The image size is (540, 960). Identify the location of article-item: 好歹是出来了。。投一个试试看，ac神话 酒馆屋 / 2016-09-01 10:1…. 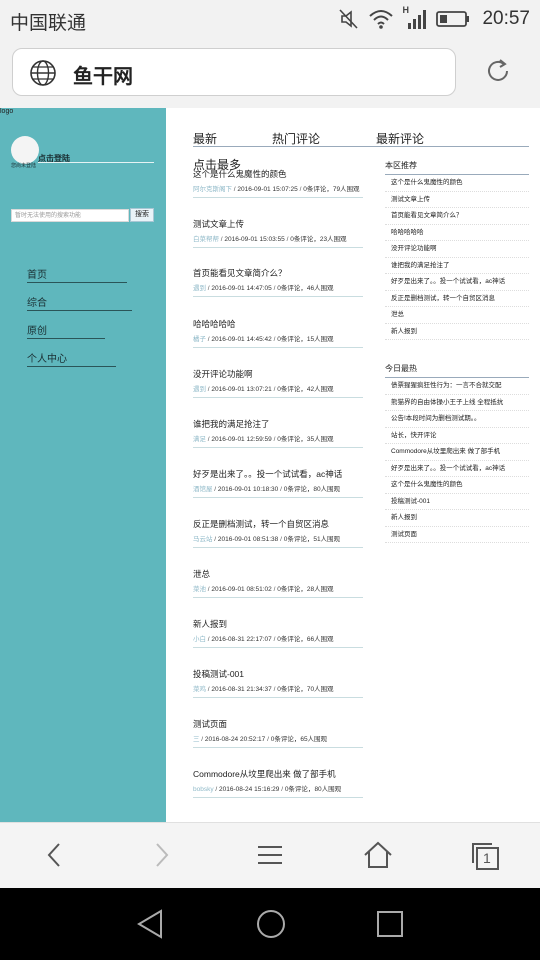
(278, 483).